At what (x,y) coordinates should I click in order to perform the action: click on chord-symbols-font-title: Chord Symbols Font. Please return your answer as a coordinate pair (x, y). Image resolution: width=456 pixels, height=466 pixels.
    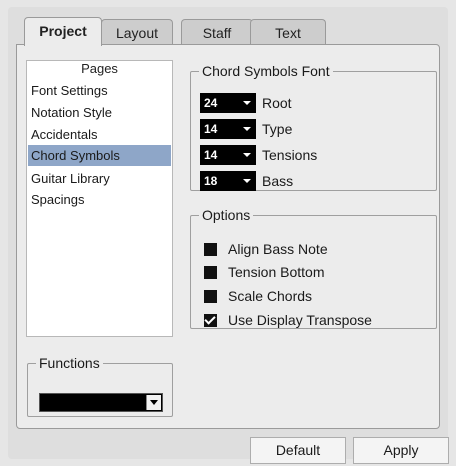
    Looking at the image, I should click on (266, 71).